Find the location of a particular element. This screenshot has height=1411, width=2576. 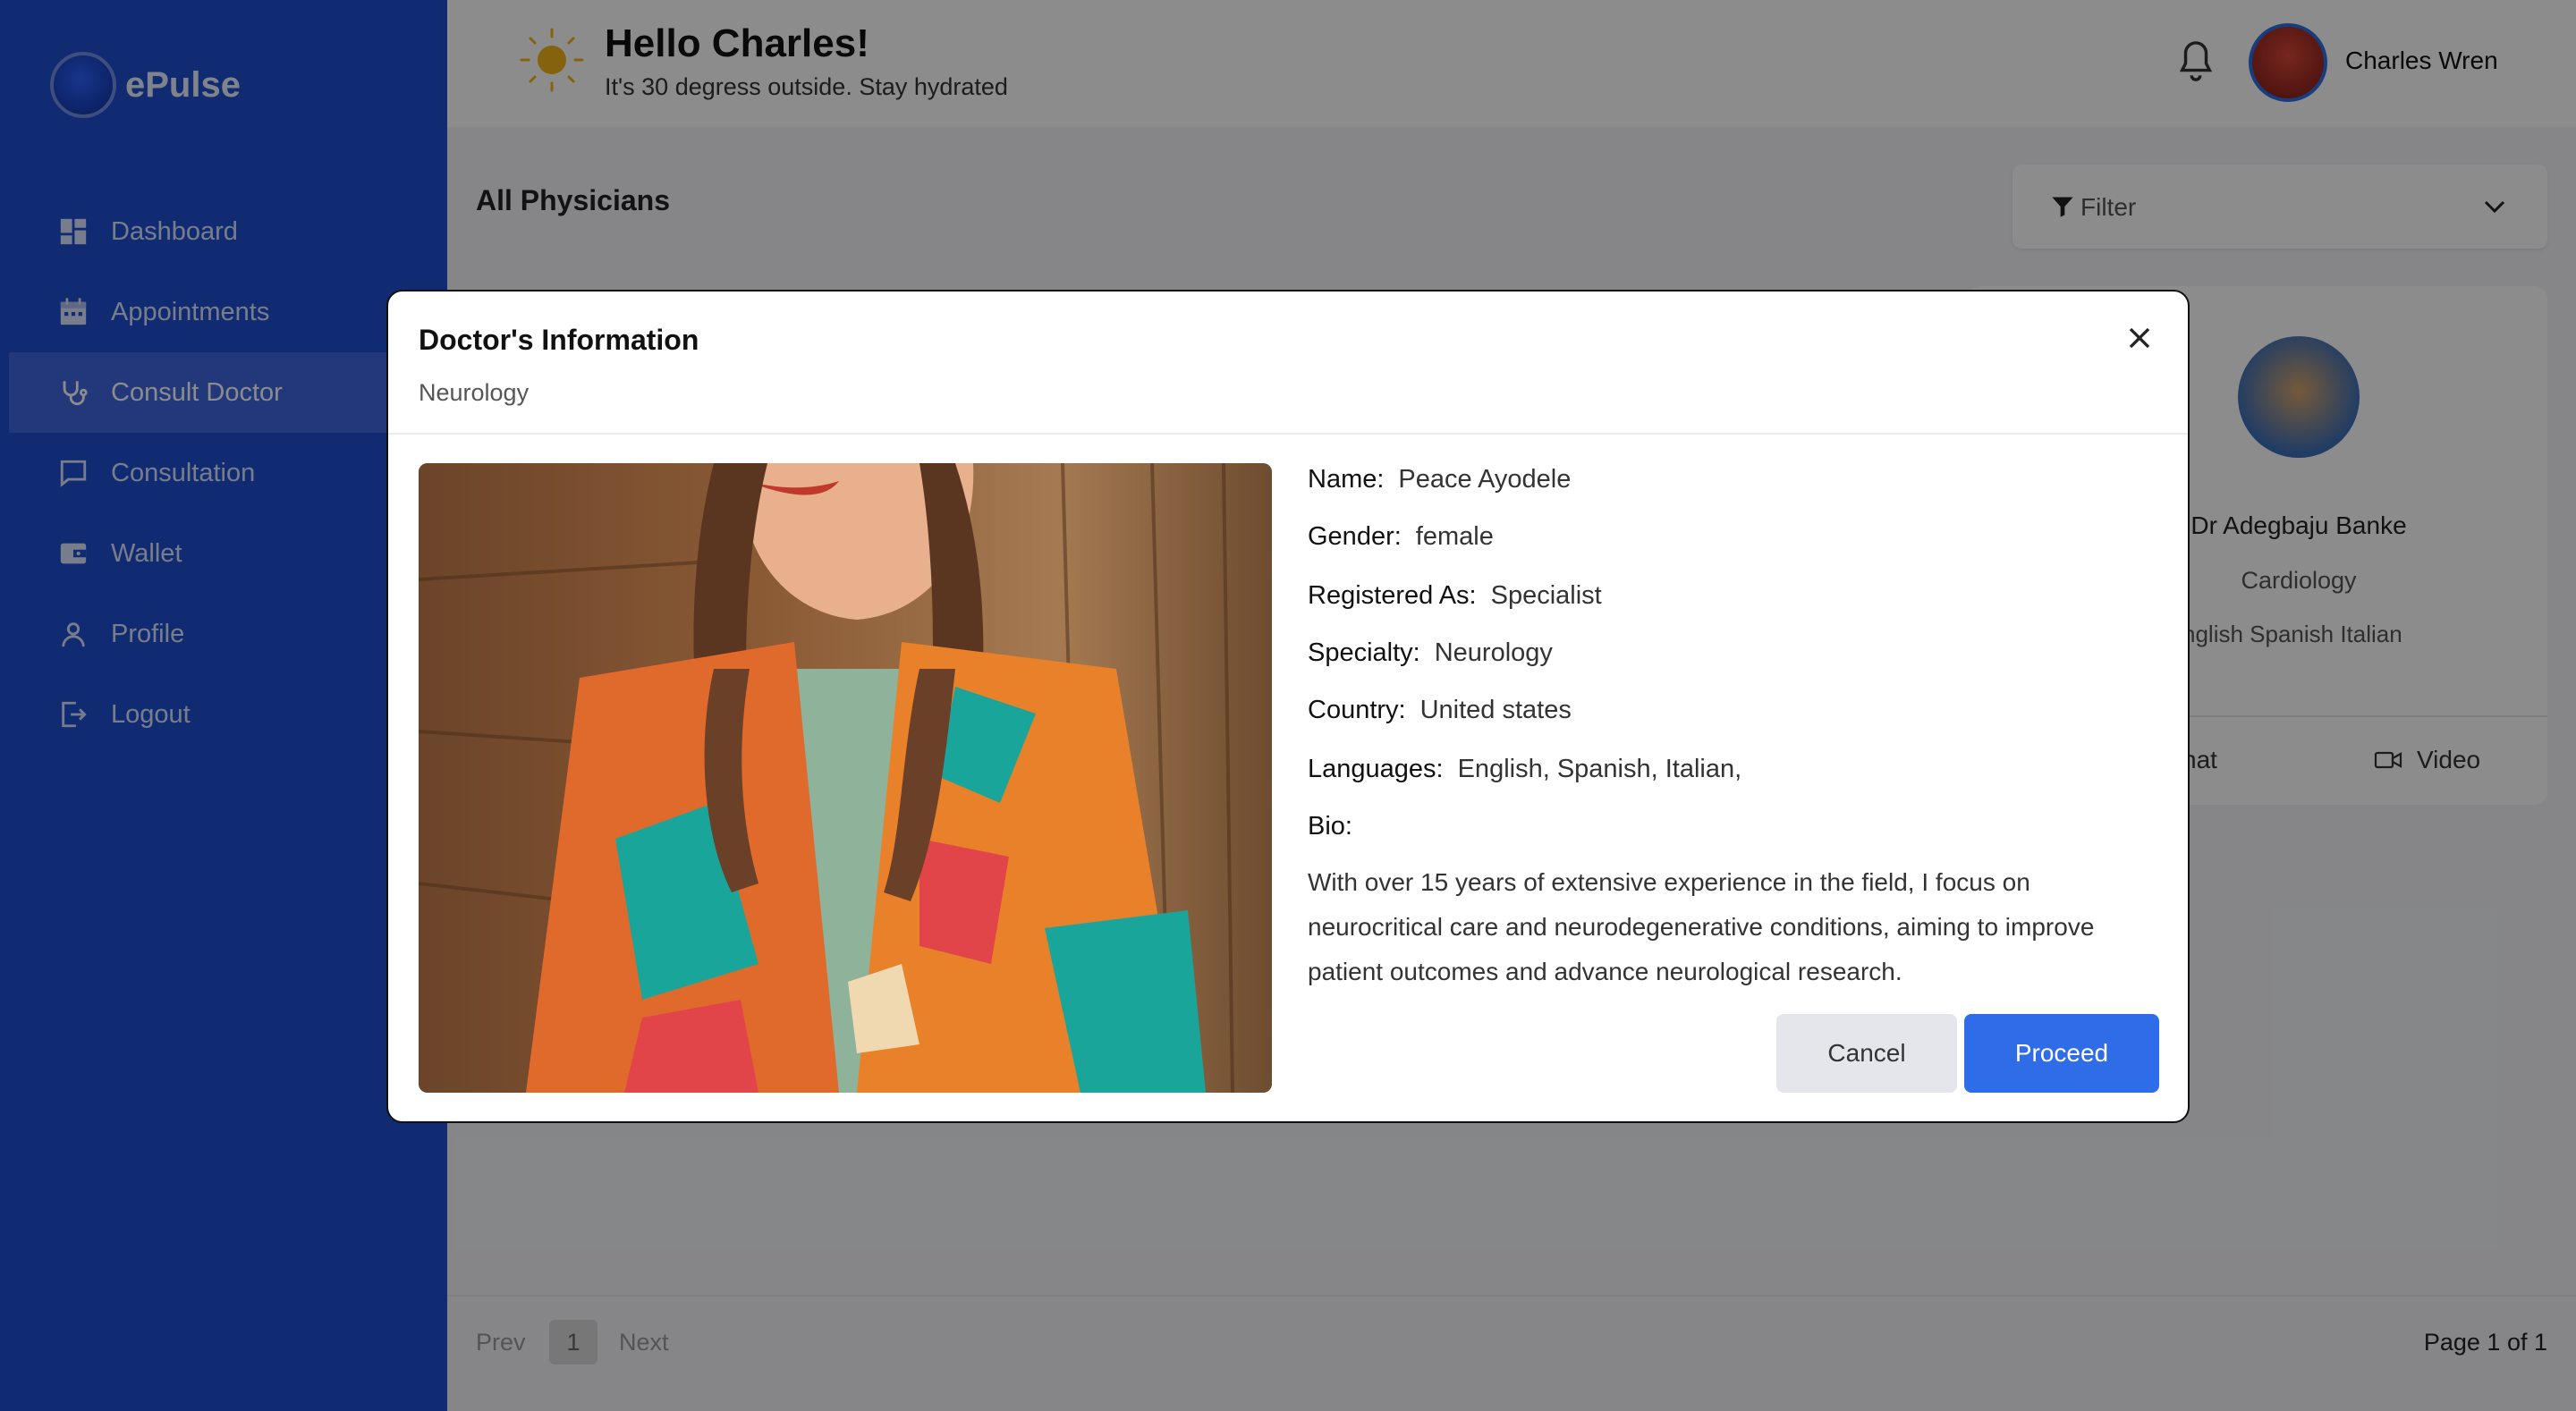

proceed-button: Proceed is located at coordinates (2061, 1053).